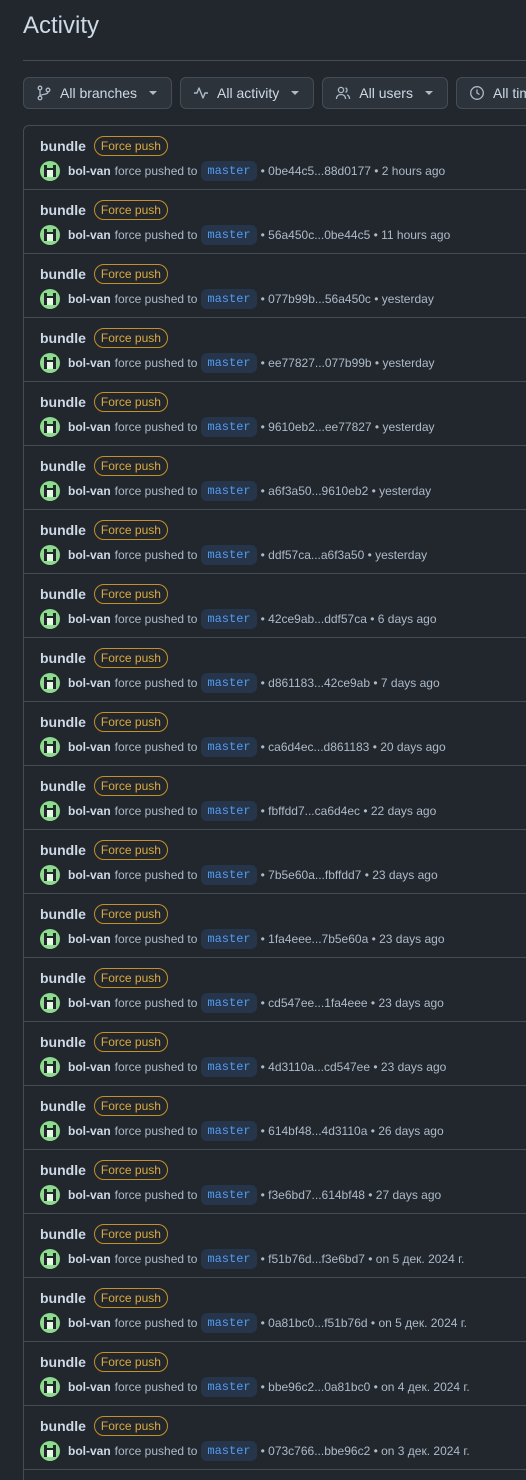 The width and height of the screenshot is (526, 1480). What do you see at coordinates (346, 491) in the screenshot?
I see `commit-range-and-time: • a6f3a50...9610eb2 • yesterday` at bounding box center [346, 491].